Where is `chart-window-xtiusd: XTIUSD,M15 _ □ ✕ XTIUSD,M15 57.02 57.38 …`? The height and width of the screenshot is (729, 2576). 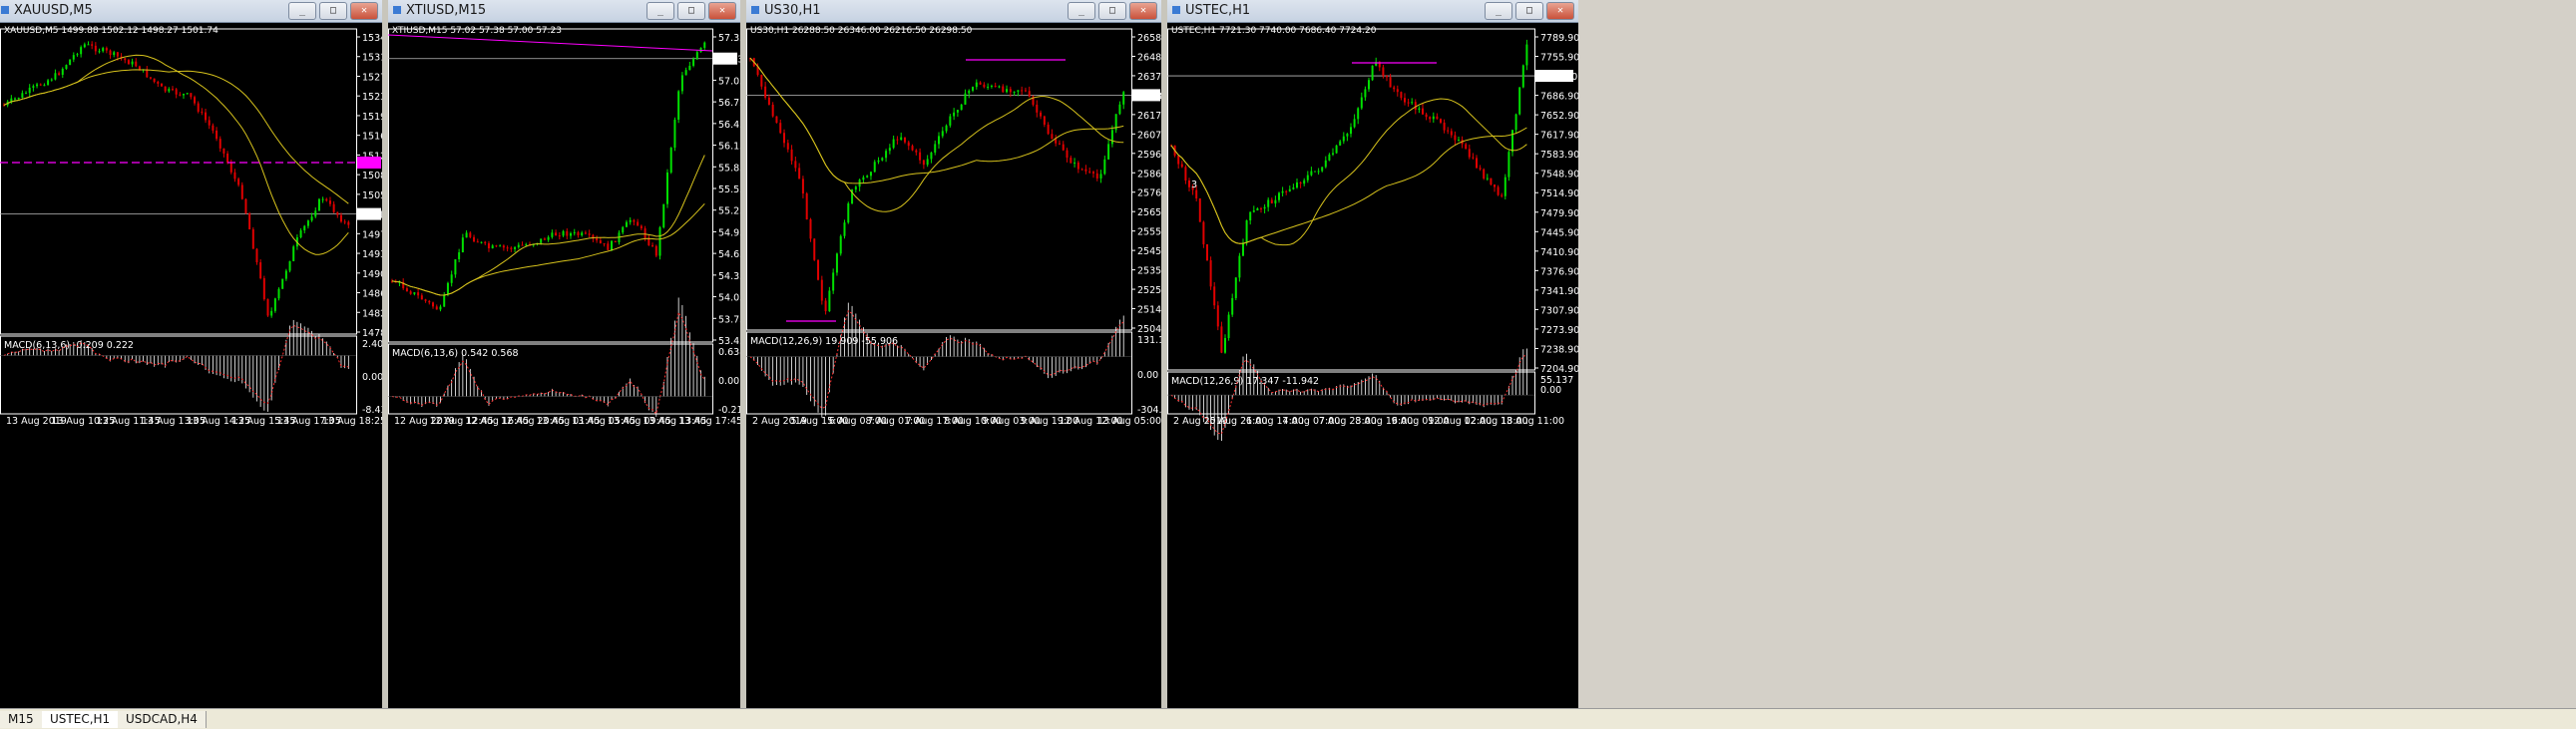 chart-window-xtiusd: XTIUSD,M15 _ □ ✕ XTIUSD,M15 57.02 57.38 … is located at coordinates (568, 354).